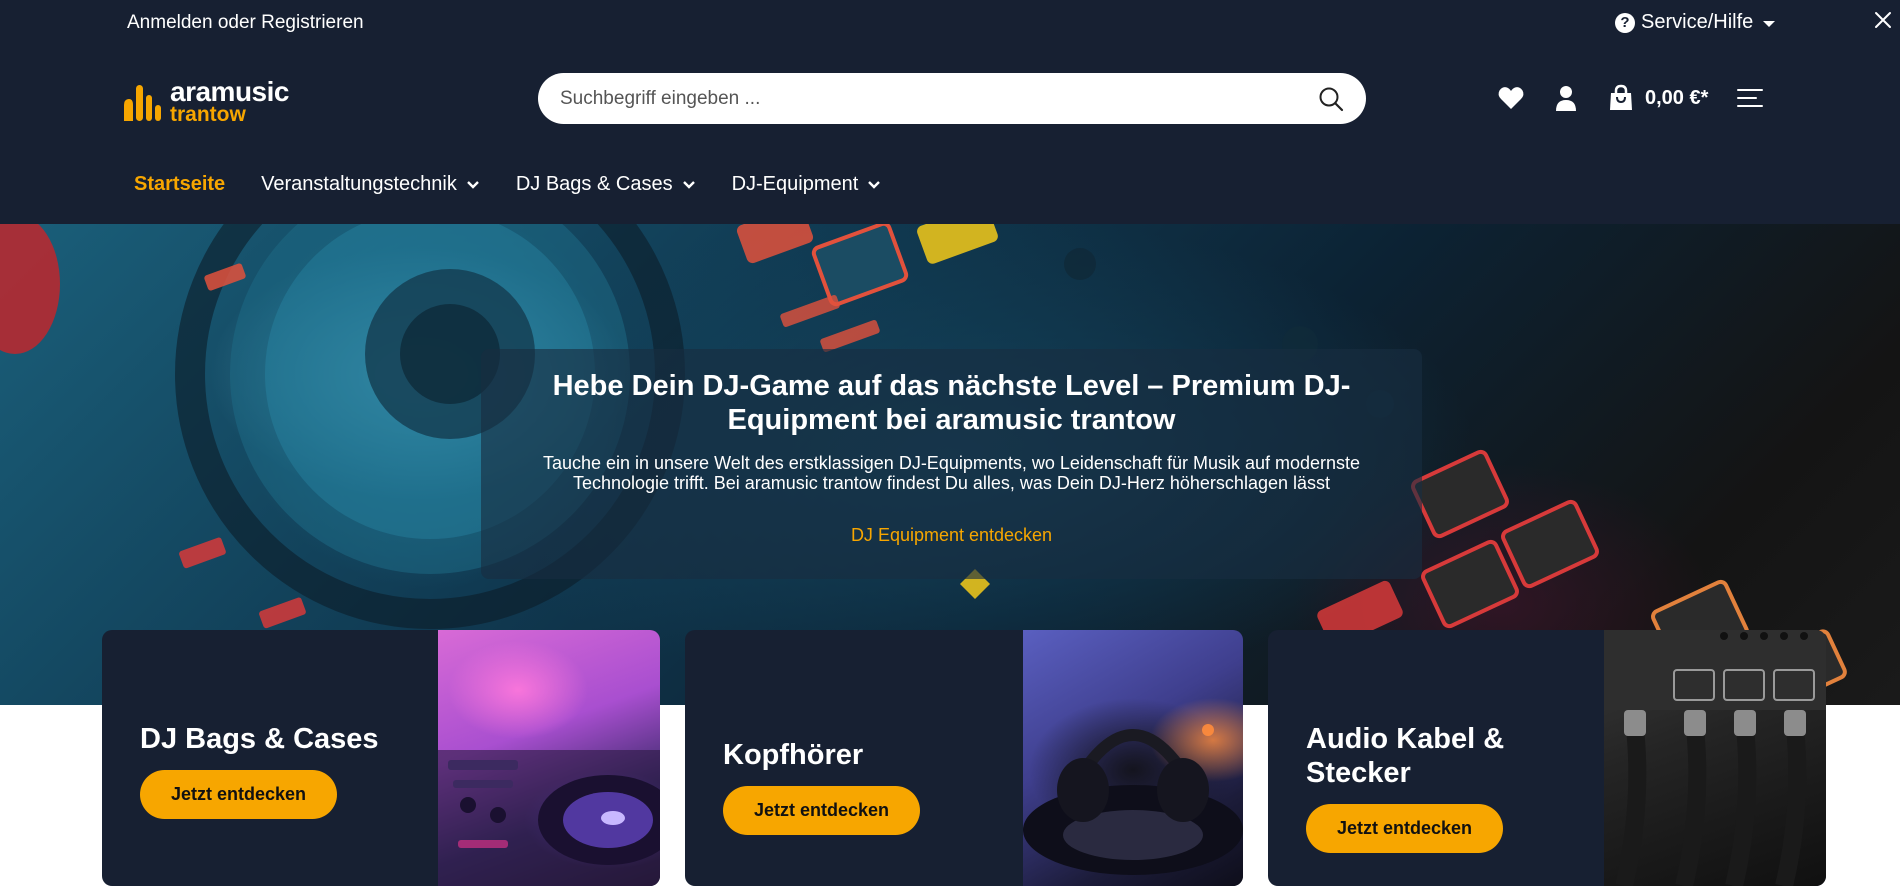  Describe the element at coordinates (142, 102) in the screenshot. I see `logo-icon` at that location.